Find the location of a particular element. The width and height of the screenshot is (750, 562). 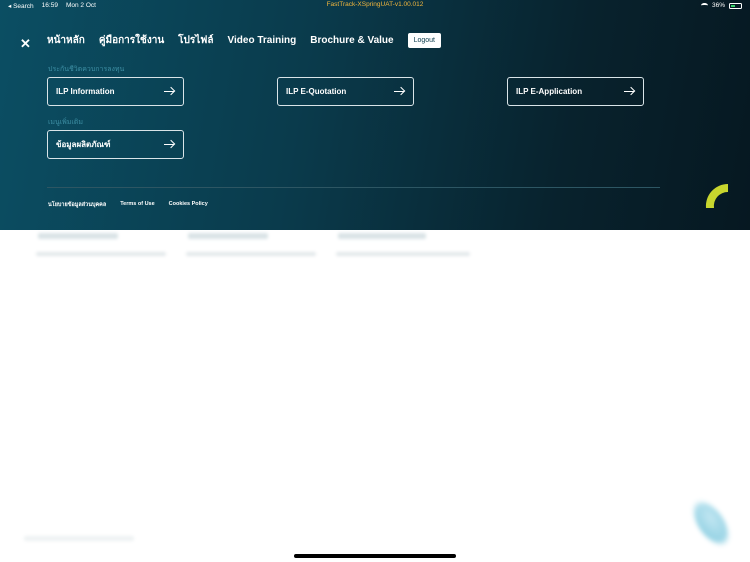

footer-link-cookies: Cookies Policy is located at coordinates (188, 205).